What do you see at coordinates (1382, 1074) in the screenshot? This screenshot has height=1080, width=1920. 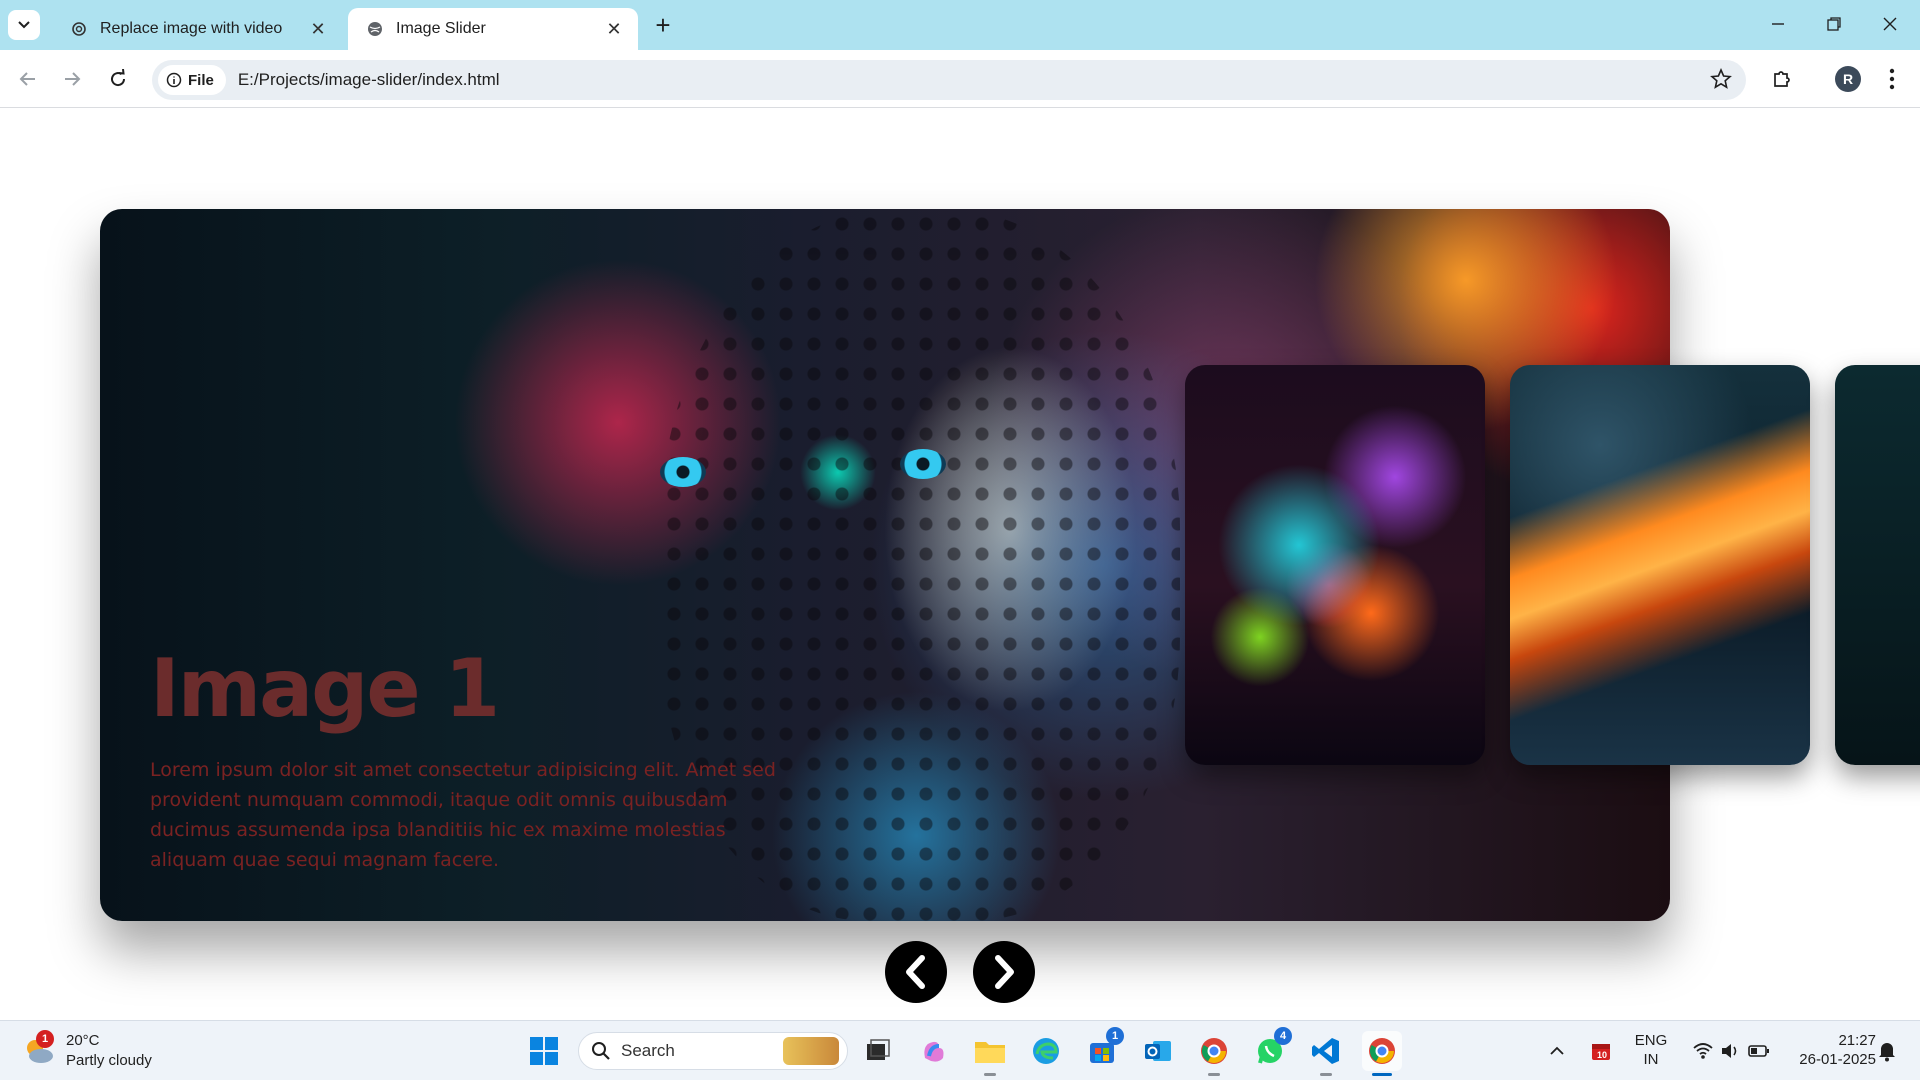 I see `active-indicator` at bounding box center [1382, 1074].